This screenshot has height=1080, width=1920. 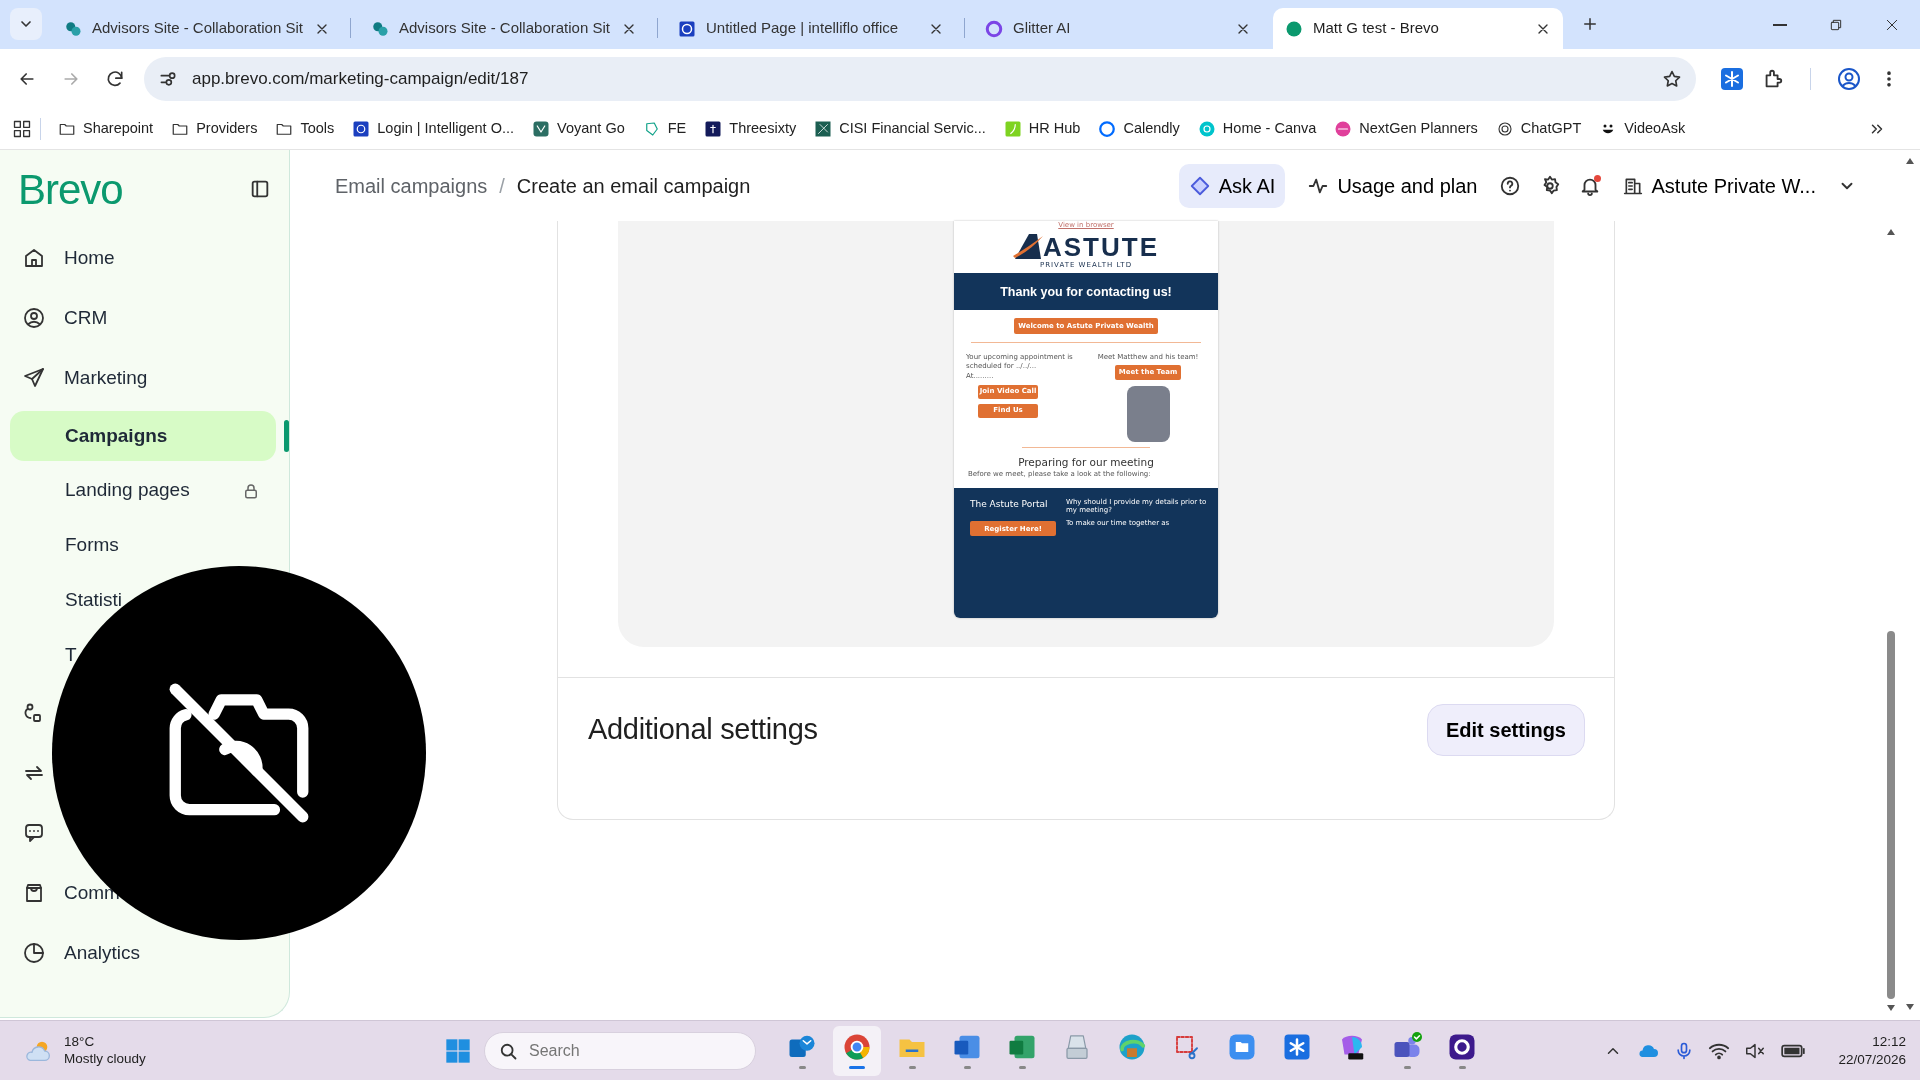 I want to click on bookmark: Threesixty, so click(x=750, y=128).